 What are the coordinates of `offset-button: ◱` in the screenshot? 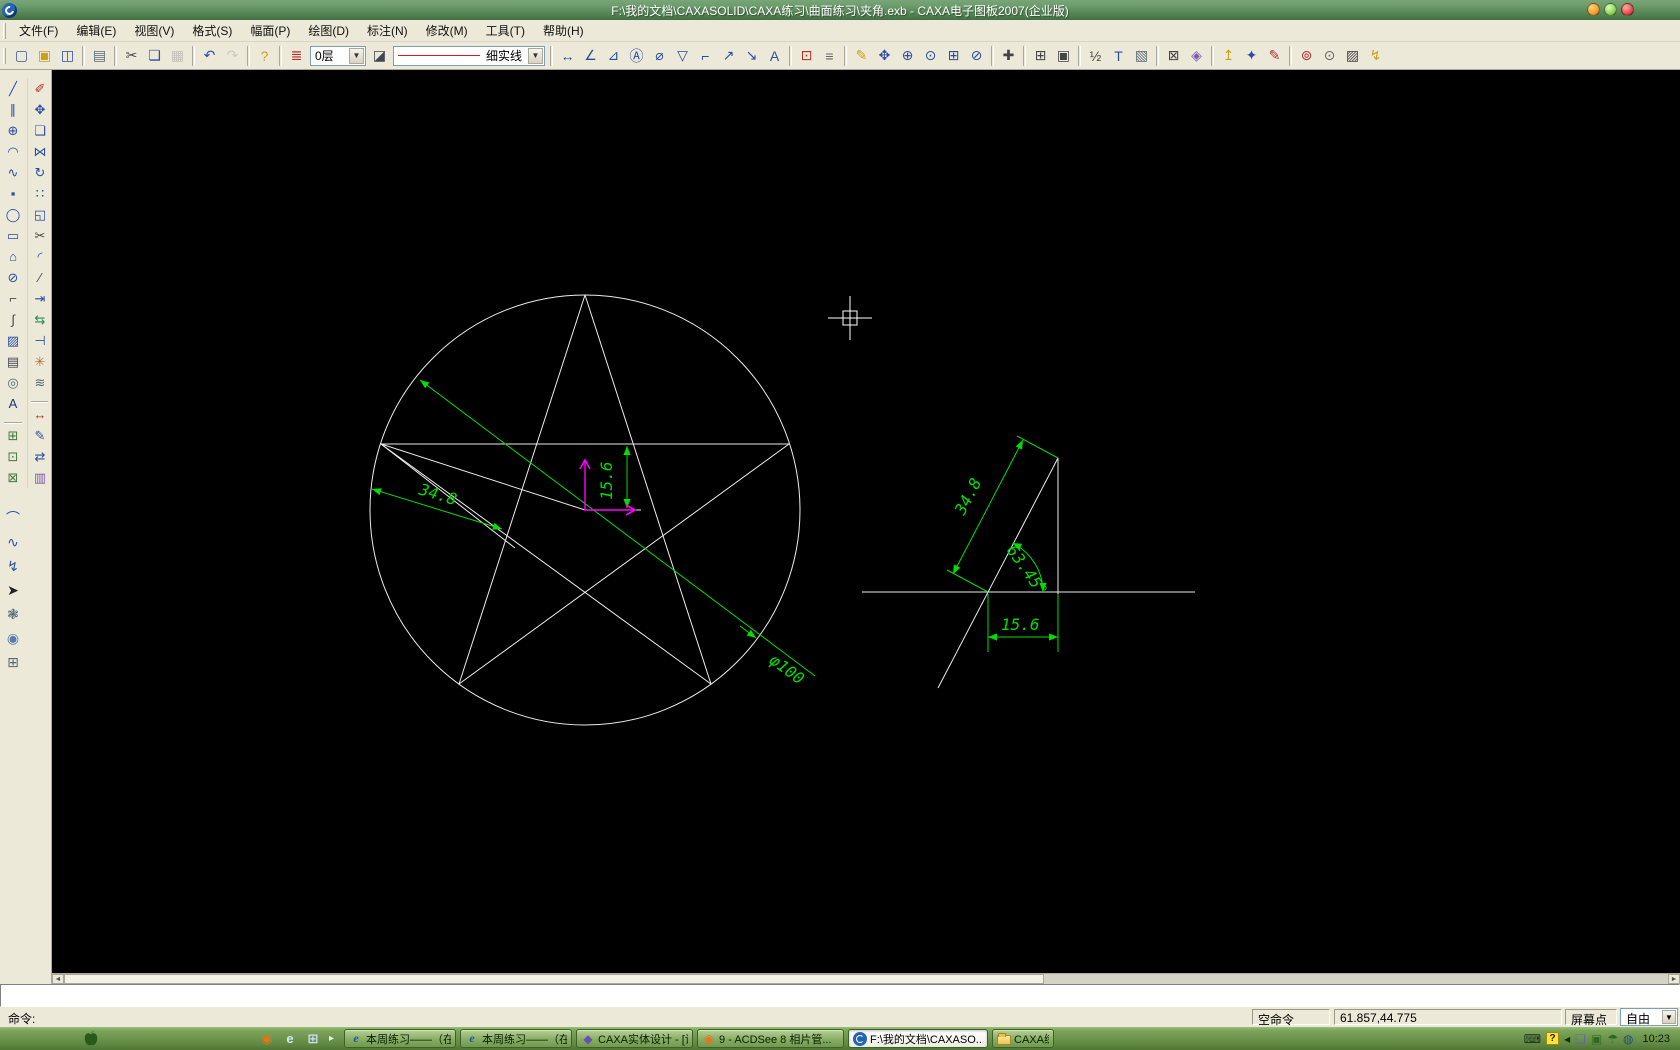 It's located at (40, 214).